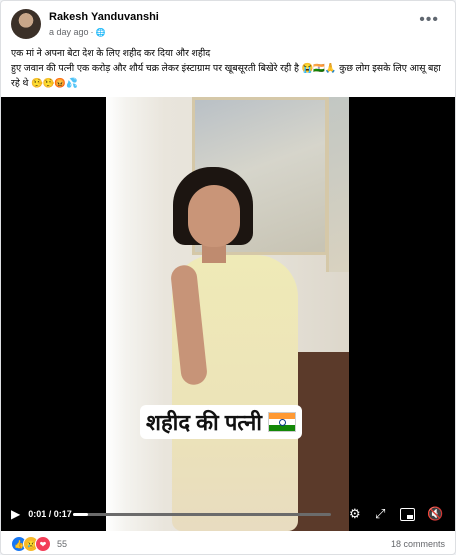 Image resolution: width=456 pixels, height=555 pixels. What do you see at coordinates (69, 32) in the screenshot?
I see `post-timestamp: a day ago` at bounding box center [69, 32].